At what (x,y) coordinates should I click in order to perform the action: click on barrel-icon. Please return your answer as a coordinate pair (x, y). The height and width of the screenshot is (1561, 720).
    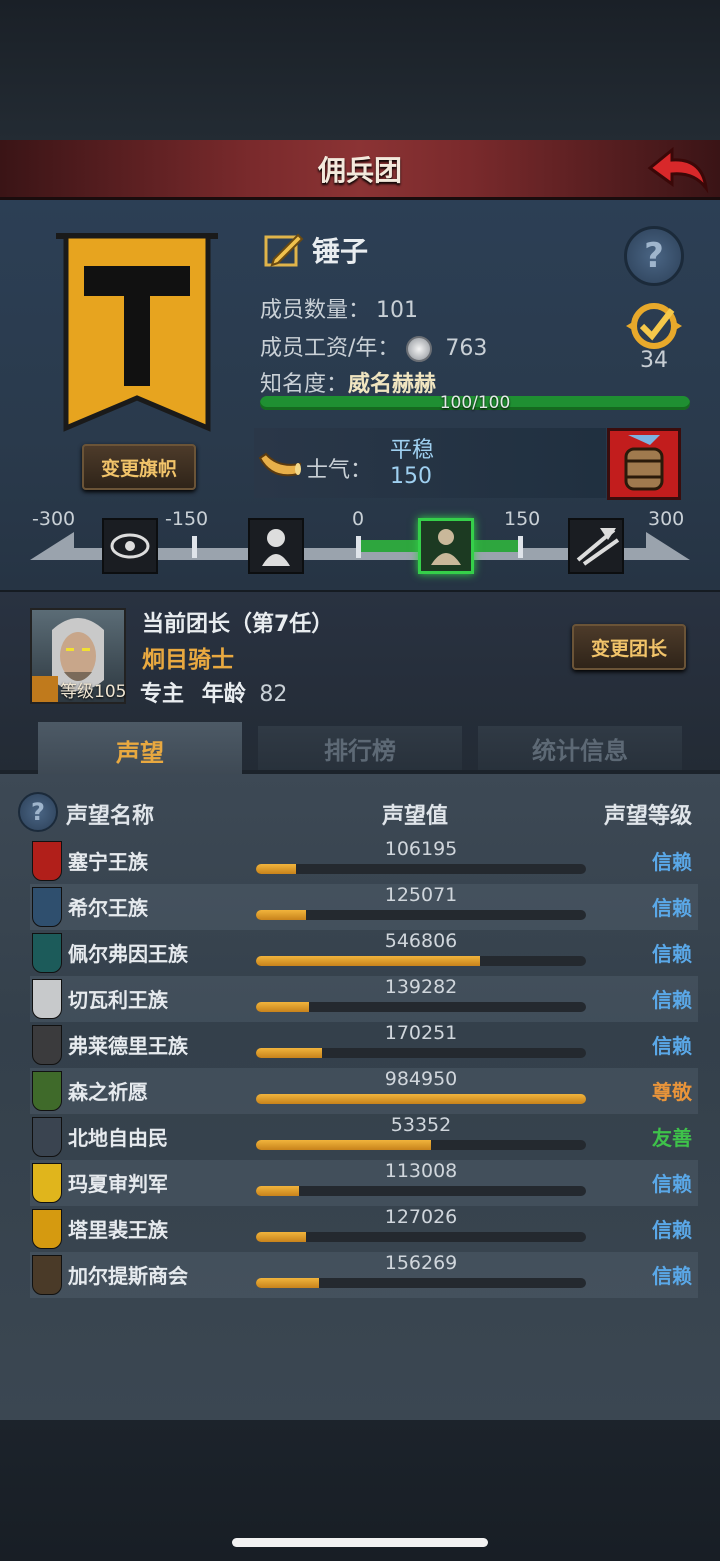
    Looking at the image, I should click on (644, 463).